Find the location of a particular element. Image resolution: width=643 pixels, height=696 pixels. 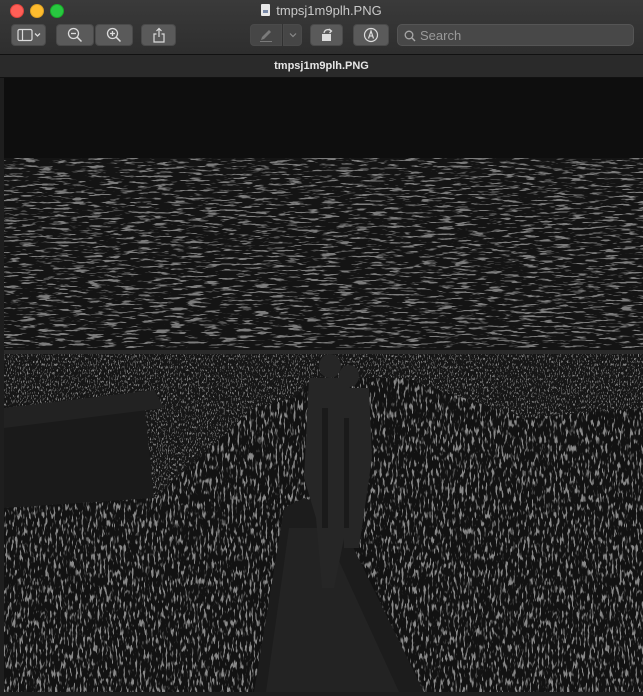

document-icon is located at coordinates (266, 10).